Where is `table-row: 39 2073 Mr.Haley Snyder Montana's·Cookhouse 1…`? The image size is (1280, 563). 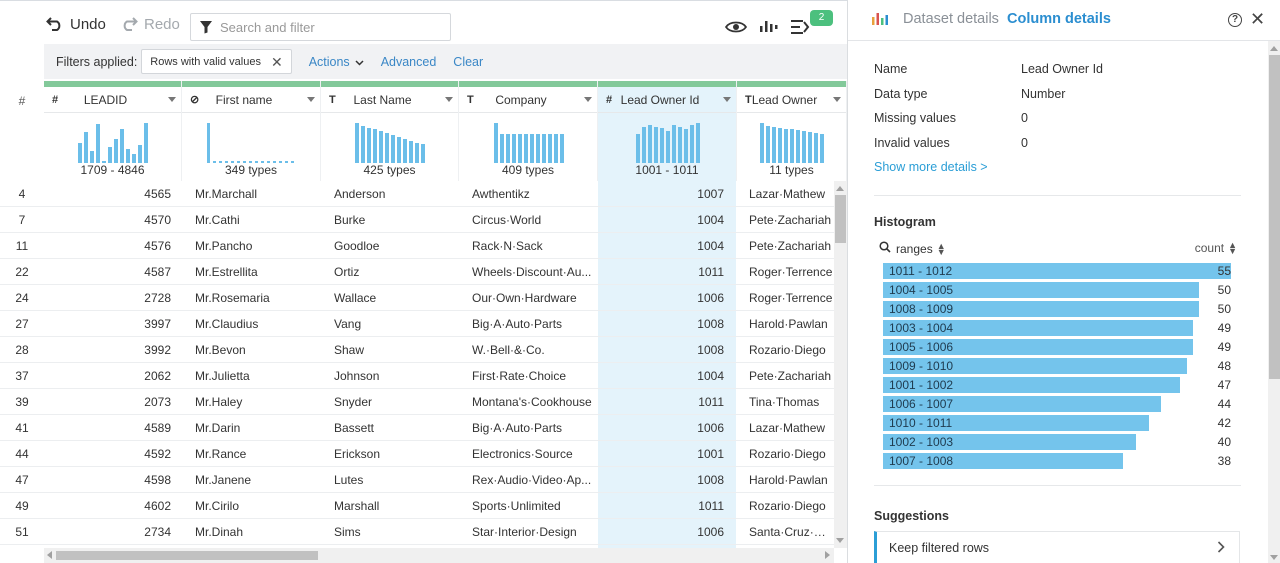 table-row: 39 2073 Mr.Haley Snyder Montana's·Cookhouse 1… is located at coordinates (417, 402).